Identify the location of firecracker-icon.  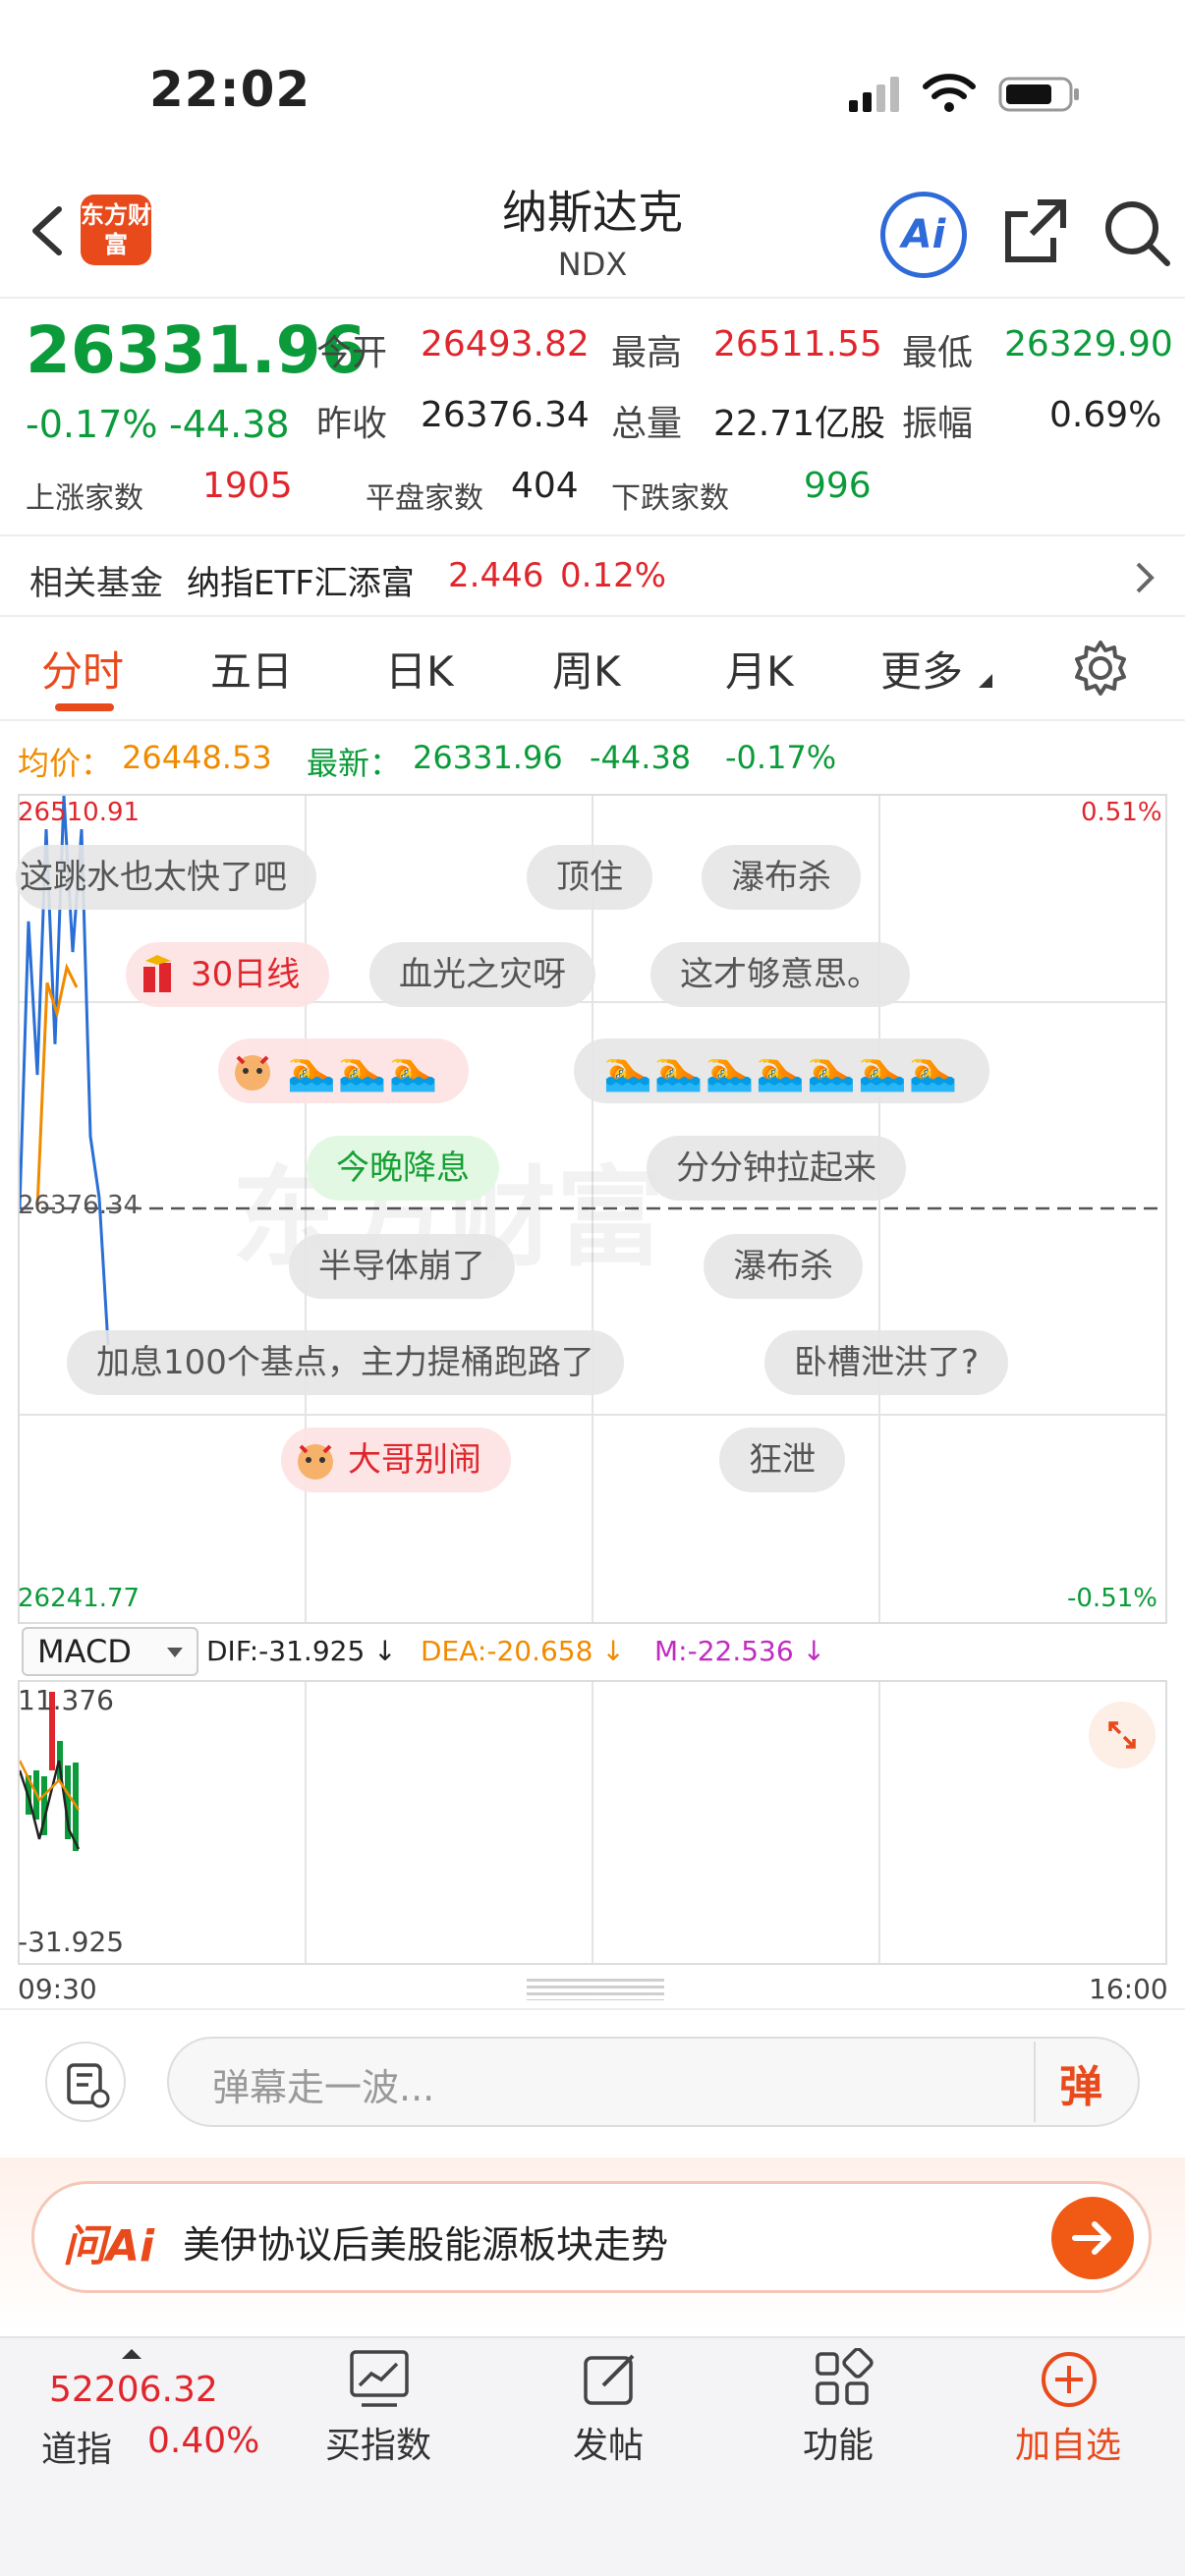
(160, 974).